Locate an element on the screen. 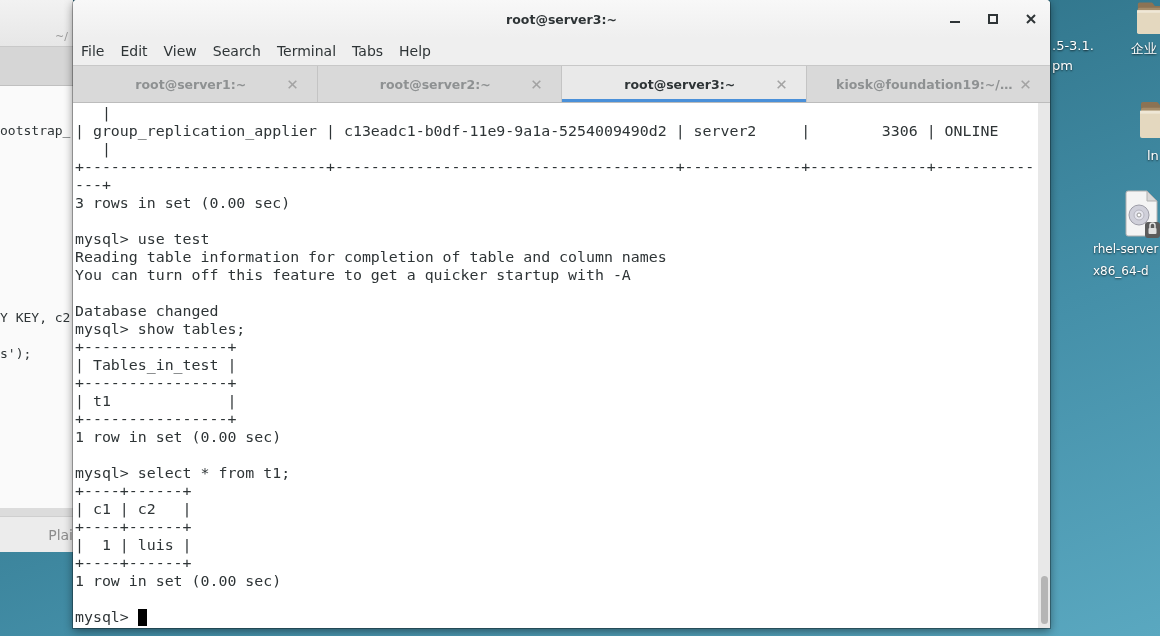 This screenshot has width=1160, height=636. terminal-line: mysql> use test is located at coordinates (142, 239).